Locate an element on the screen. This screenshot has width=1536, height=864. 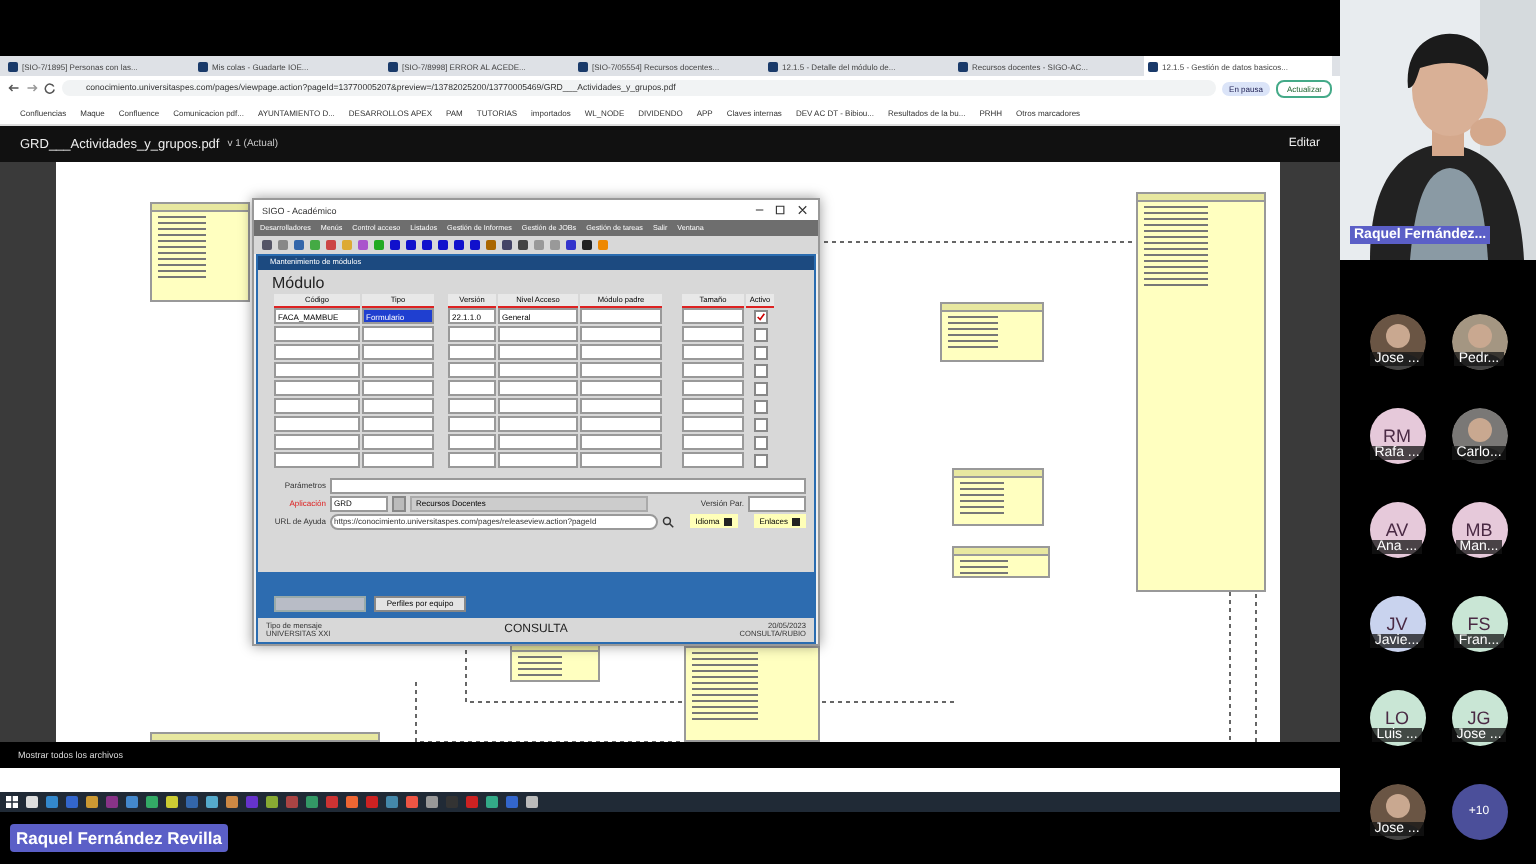
form-heading: Módulo is located at coordinates (298, 283).